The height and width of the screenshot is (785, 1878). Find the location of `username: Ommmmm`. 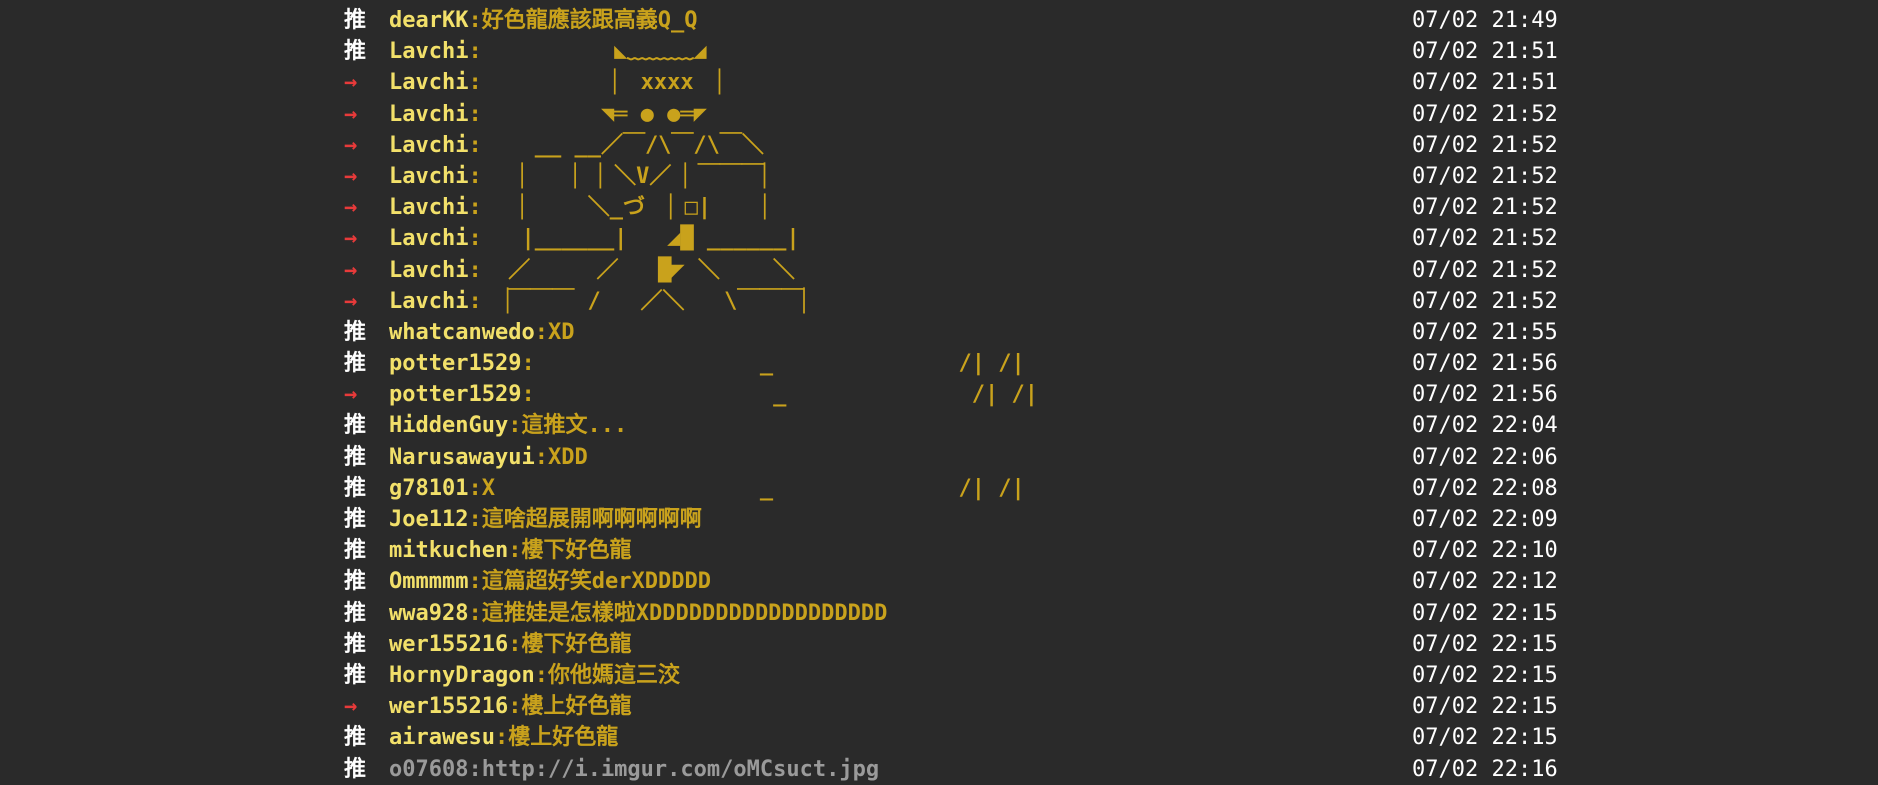

username: Ommmmm is located at coordinates (428, 581).